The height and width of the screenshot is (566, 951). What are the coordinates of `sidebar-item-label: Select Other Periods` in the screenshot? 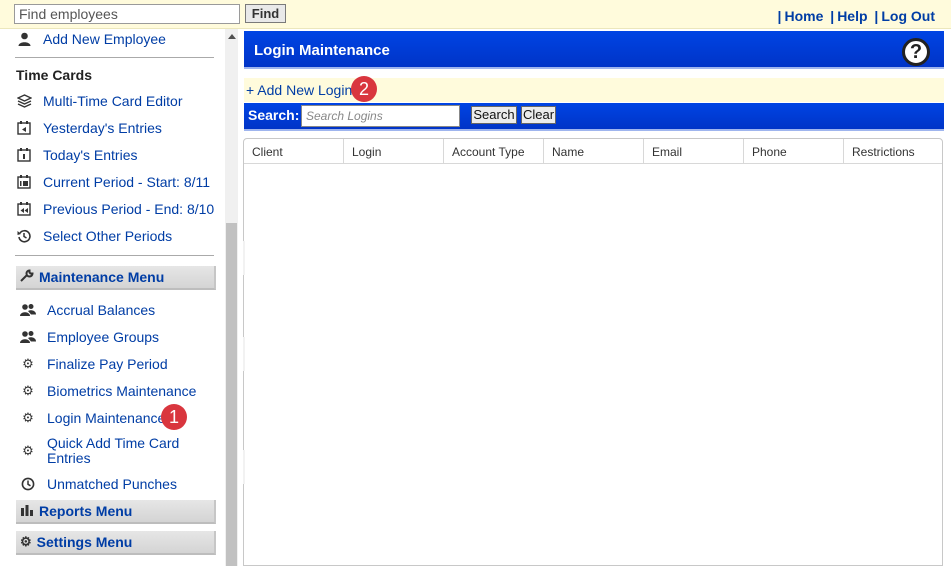 It's located at (108, 236).